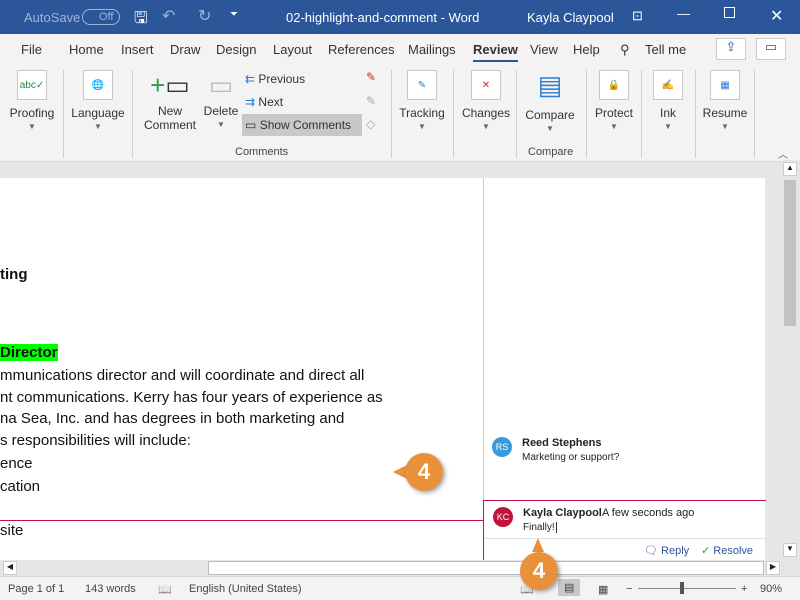 This screenshot has height=600, width=800. I want to click on previous-comment-button: ⇇ Previous, so click(275, 79).